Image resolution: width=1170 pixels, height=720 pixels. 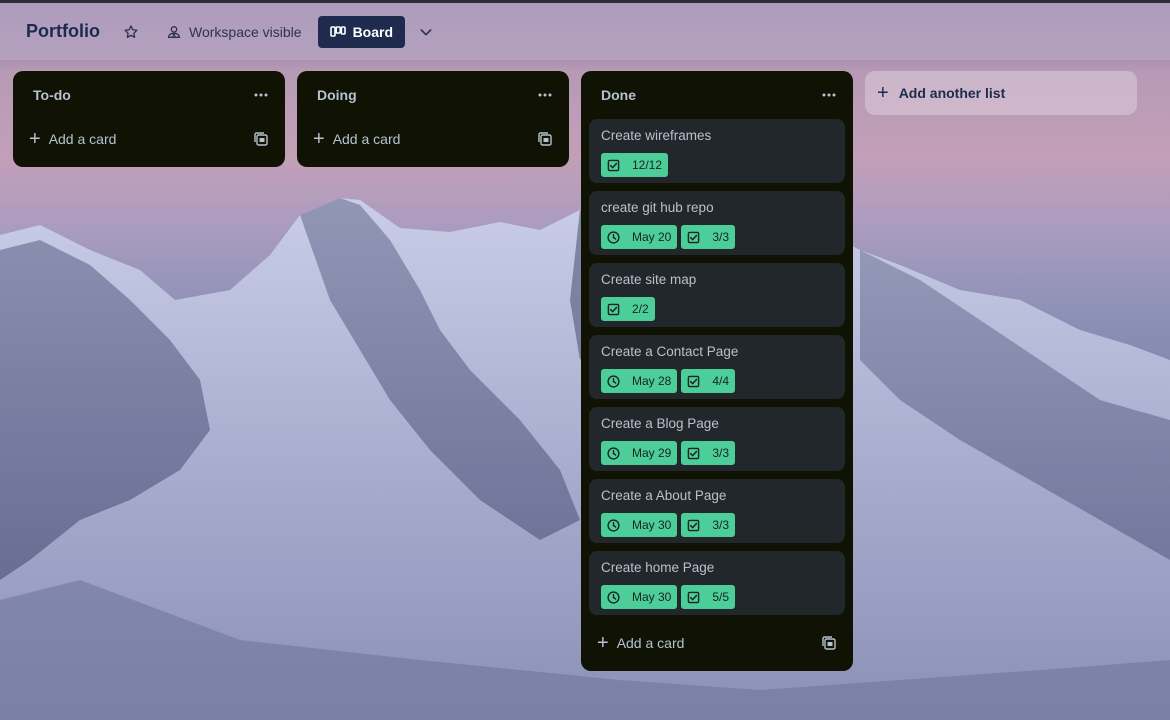 I want to click on card-badges: May 29 3/3, so click(x=717, y=453).